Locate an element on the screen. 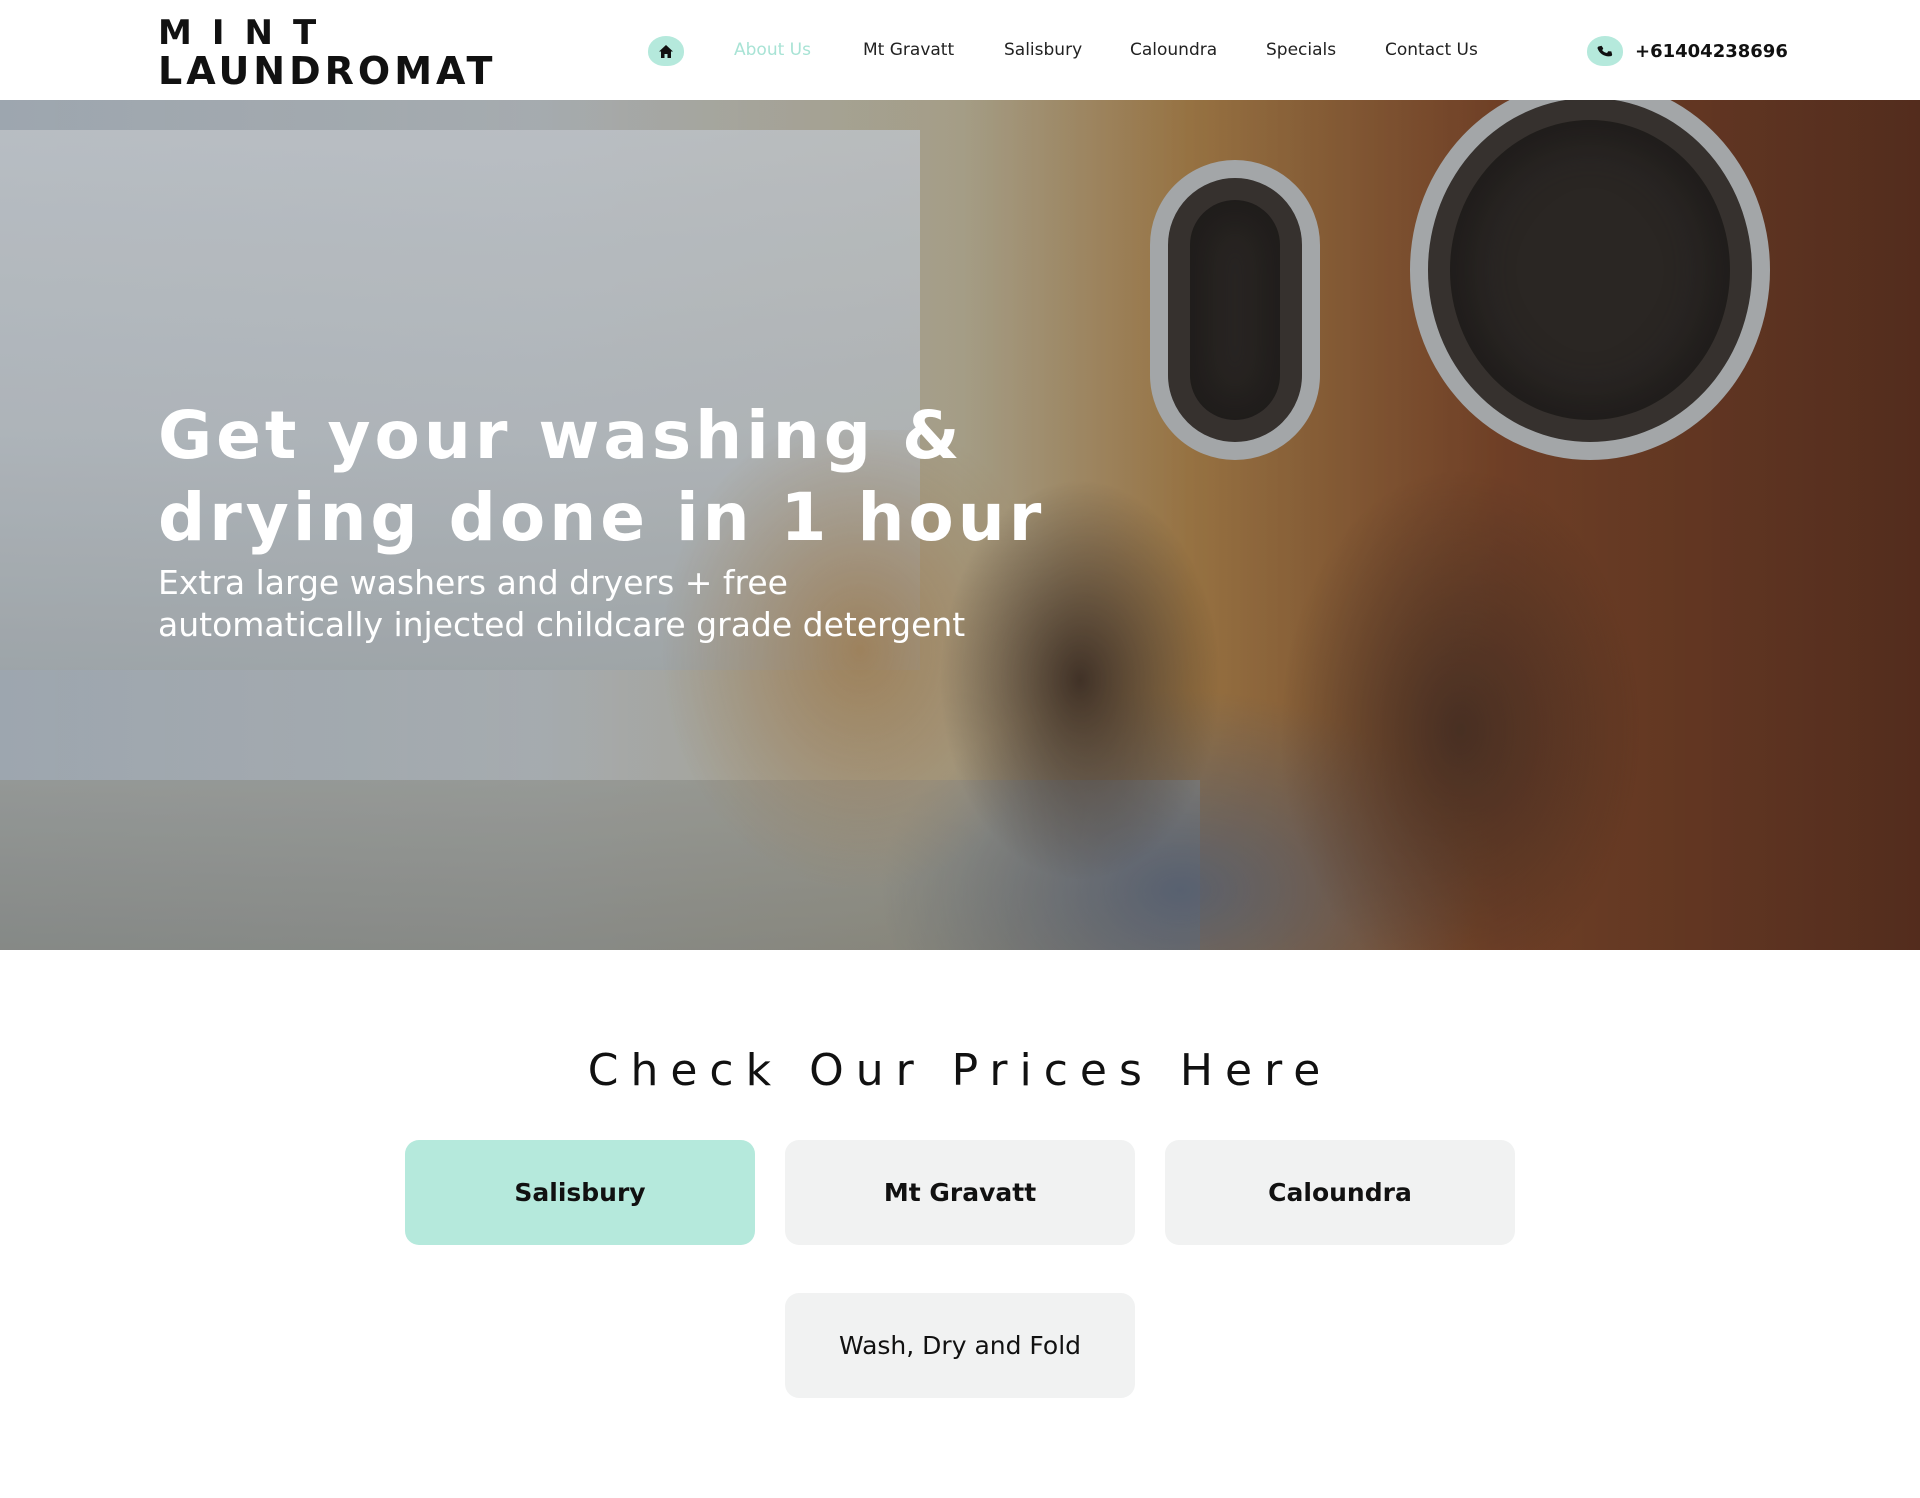 The width and height of the screenshot is (1920, 1498). price-button-label: Wash, Dry and Fold is located at coordinates (960, 1345).